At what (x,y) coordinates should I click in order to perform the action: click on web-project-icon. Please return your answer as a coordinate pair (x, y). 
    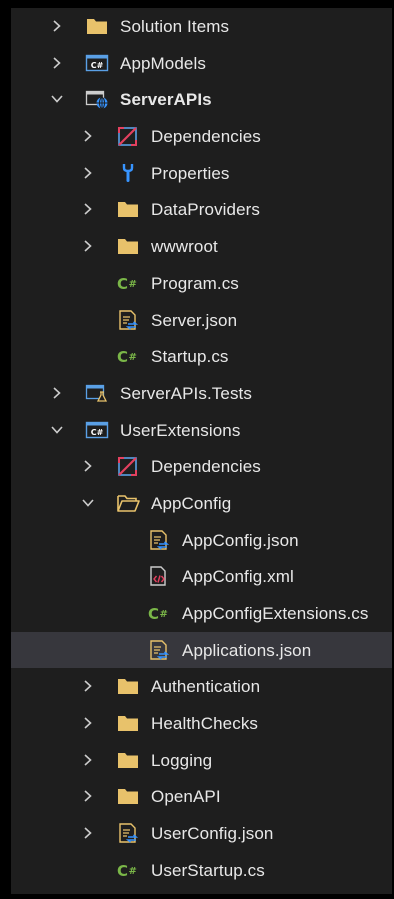
    Looking at the image, I should click on (97, 99).